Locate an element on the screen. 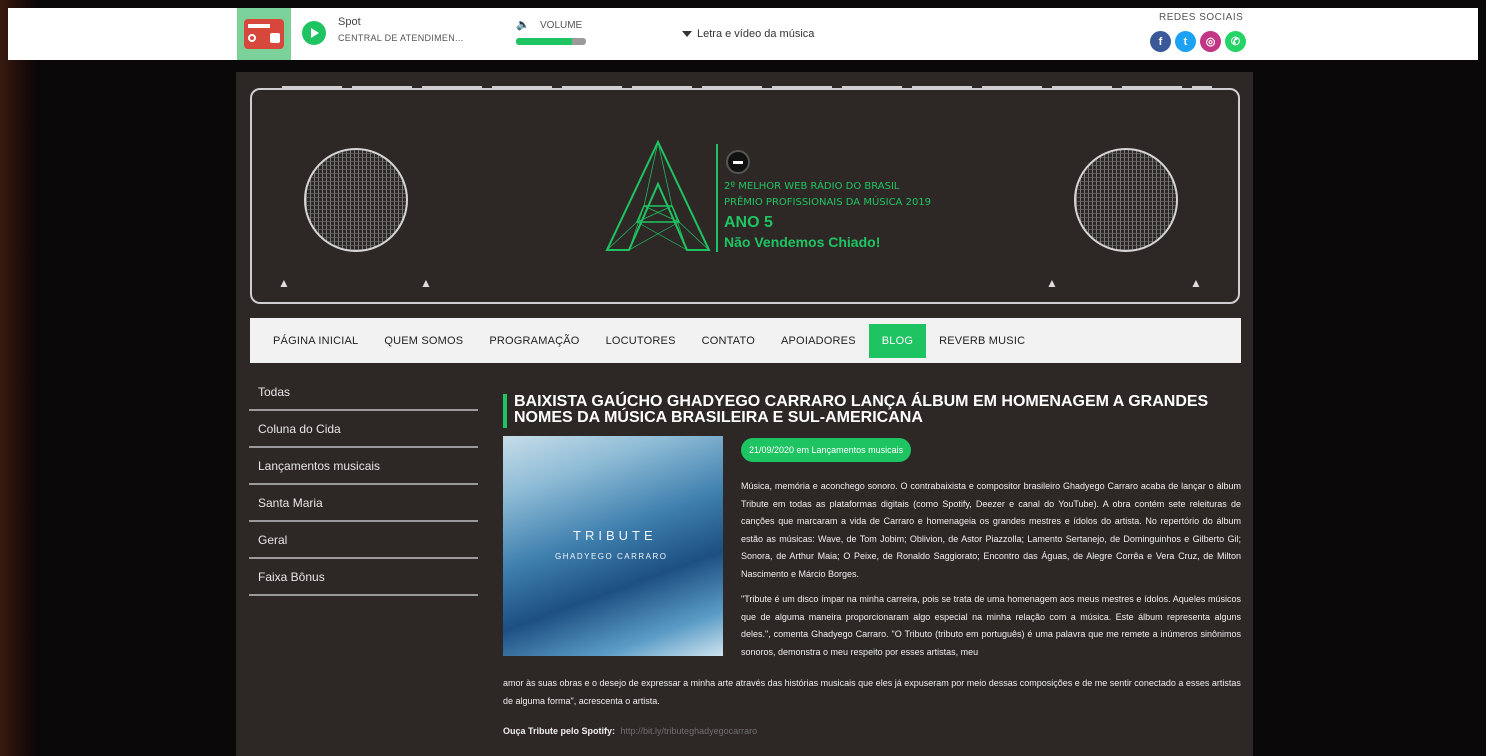  listen-label: Ouça Tribute pelo Spotify: is located at coordinates (559, 731).